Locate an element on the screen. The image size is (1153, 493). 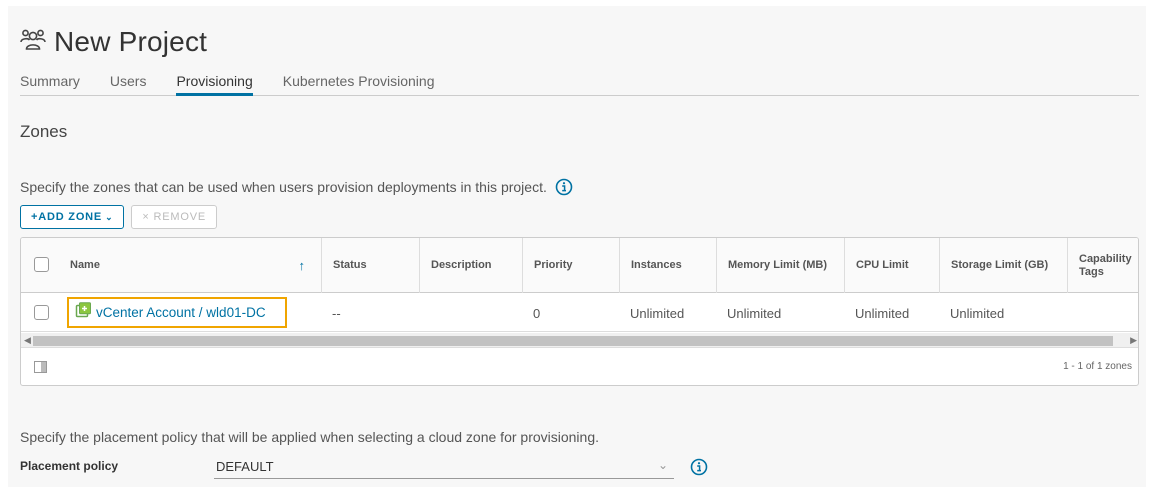
tab-provisioning: Provisioning is located at coordinates (214, 82).